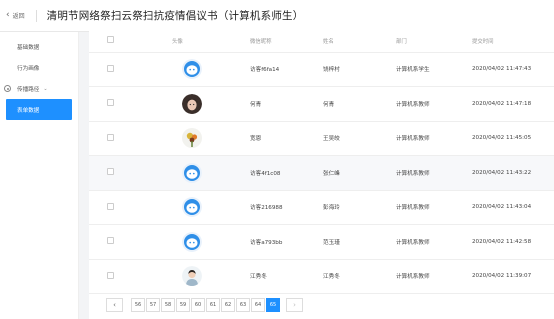  Describe the element at coordinates (359, 173) in the screenshot. I see `name-cell: 张仁峰` at that location.